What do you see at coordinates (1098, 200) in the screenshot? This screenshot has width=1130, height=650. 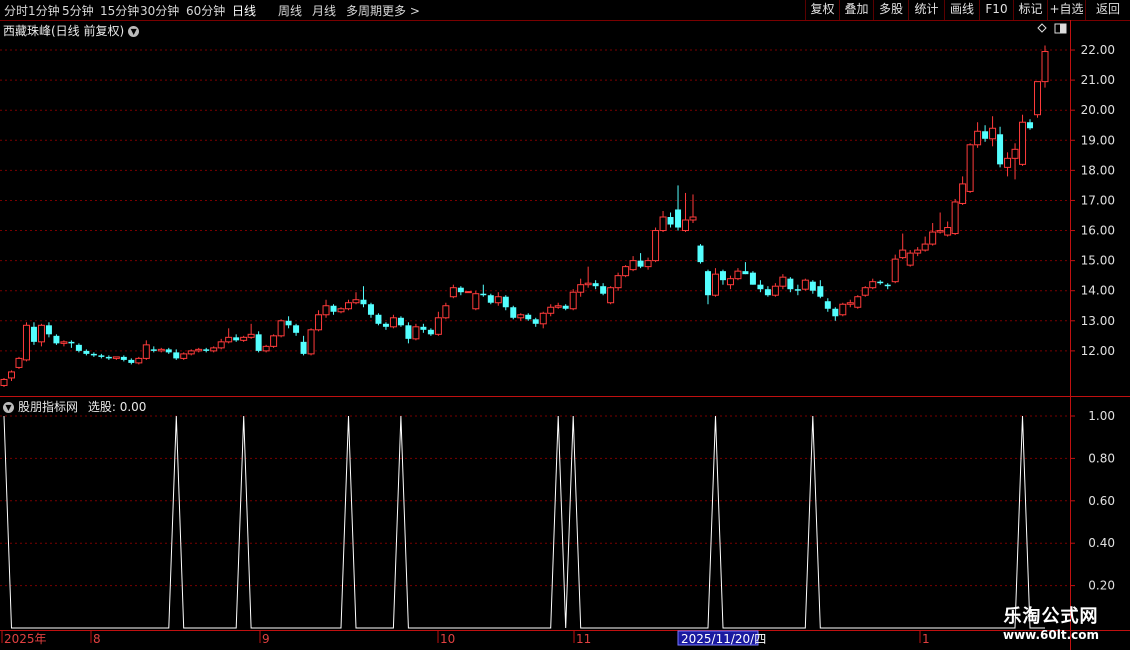 I see `price-label: 17.00` at bounding box center [1098, 200].